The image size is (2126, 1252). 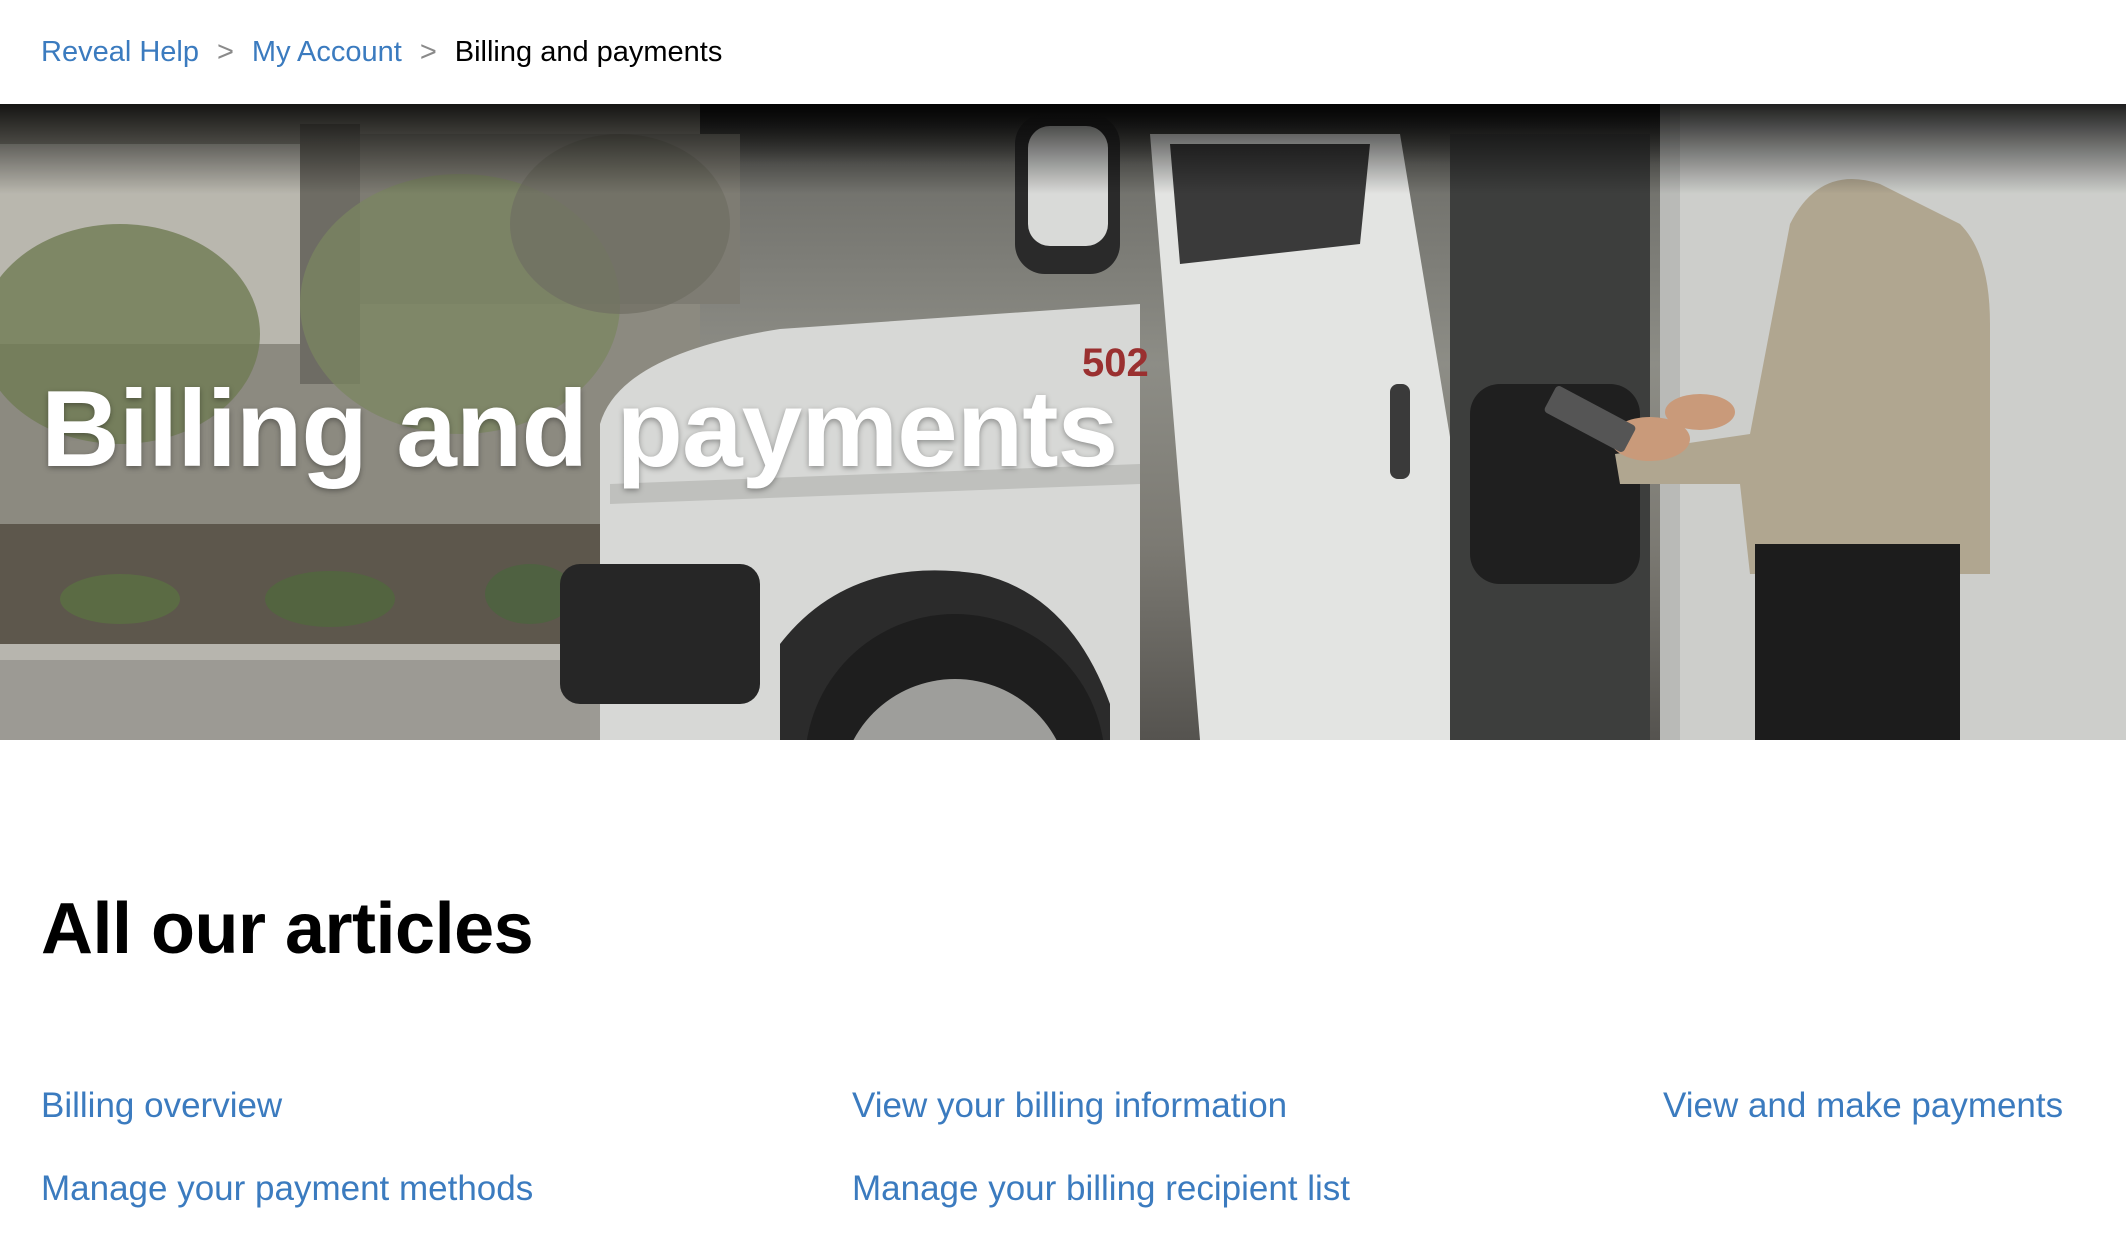 I want to click on article-link-manage-payment-methods: Manage your payment methods, so click(x=287, y=1188).